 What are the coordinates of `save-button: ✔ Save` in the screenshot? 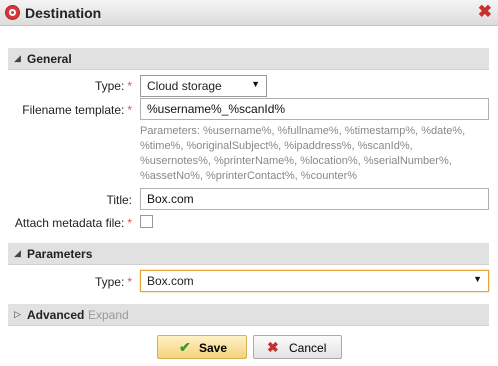 It's located at (202, 347).